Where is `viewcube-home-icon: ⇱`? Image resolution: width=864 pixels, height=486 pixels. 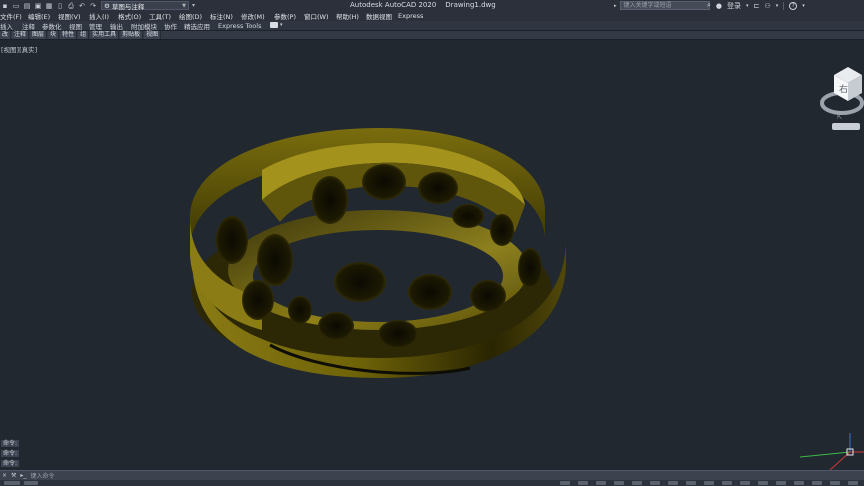
viewcube-home-icon: ⇱ is located at coordinates (839, 117).